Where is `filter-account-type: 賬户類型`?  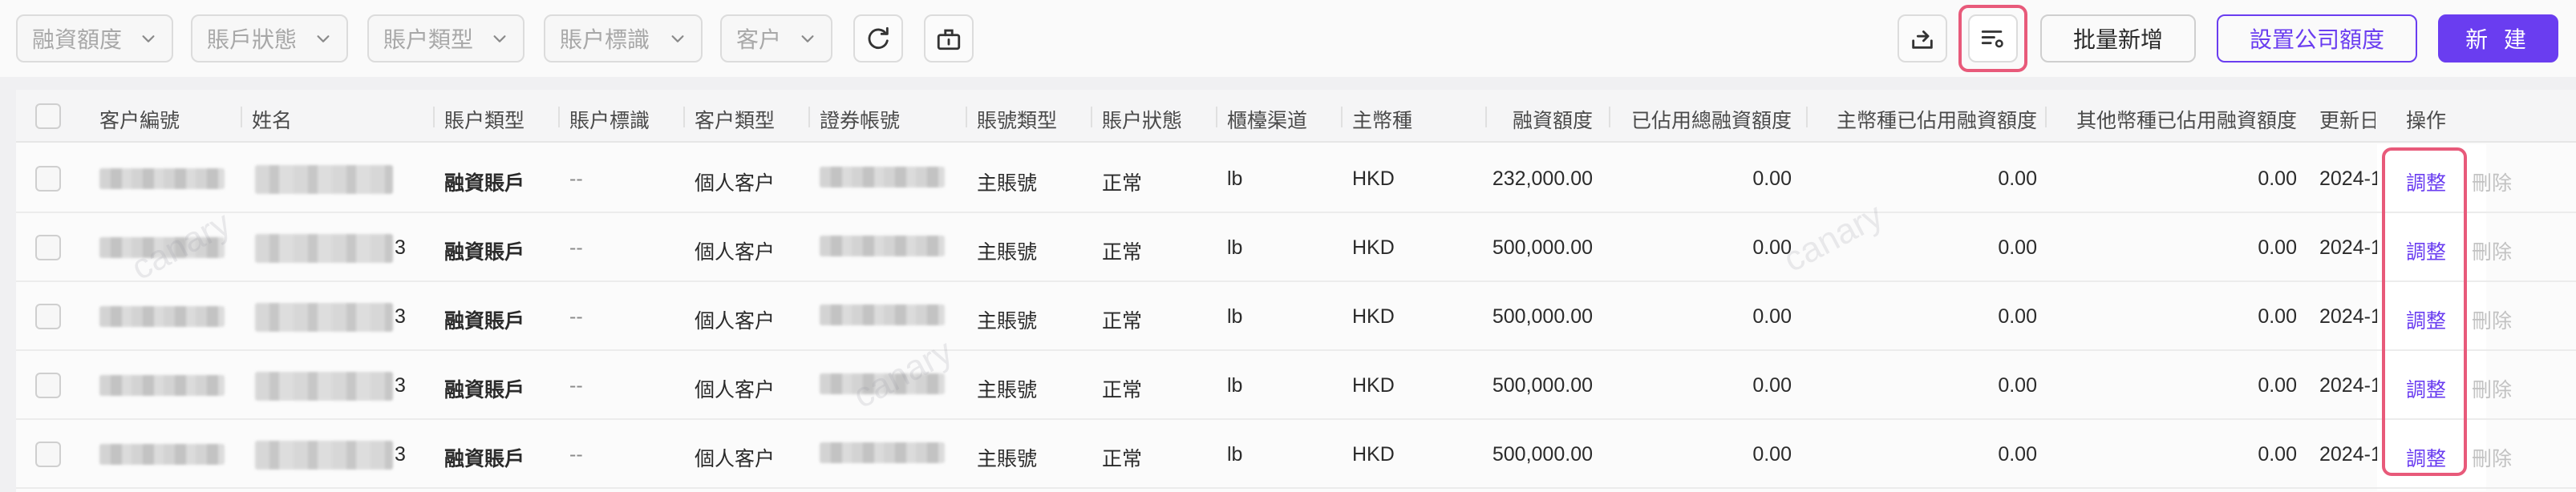
filter-account-type: 賬户類型 is located at coordinates (446, 38).